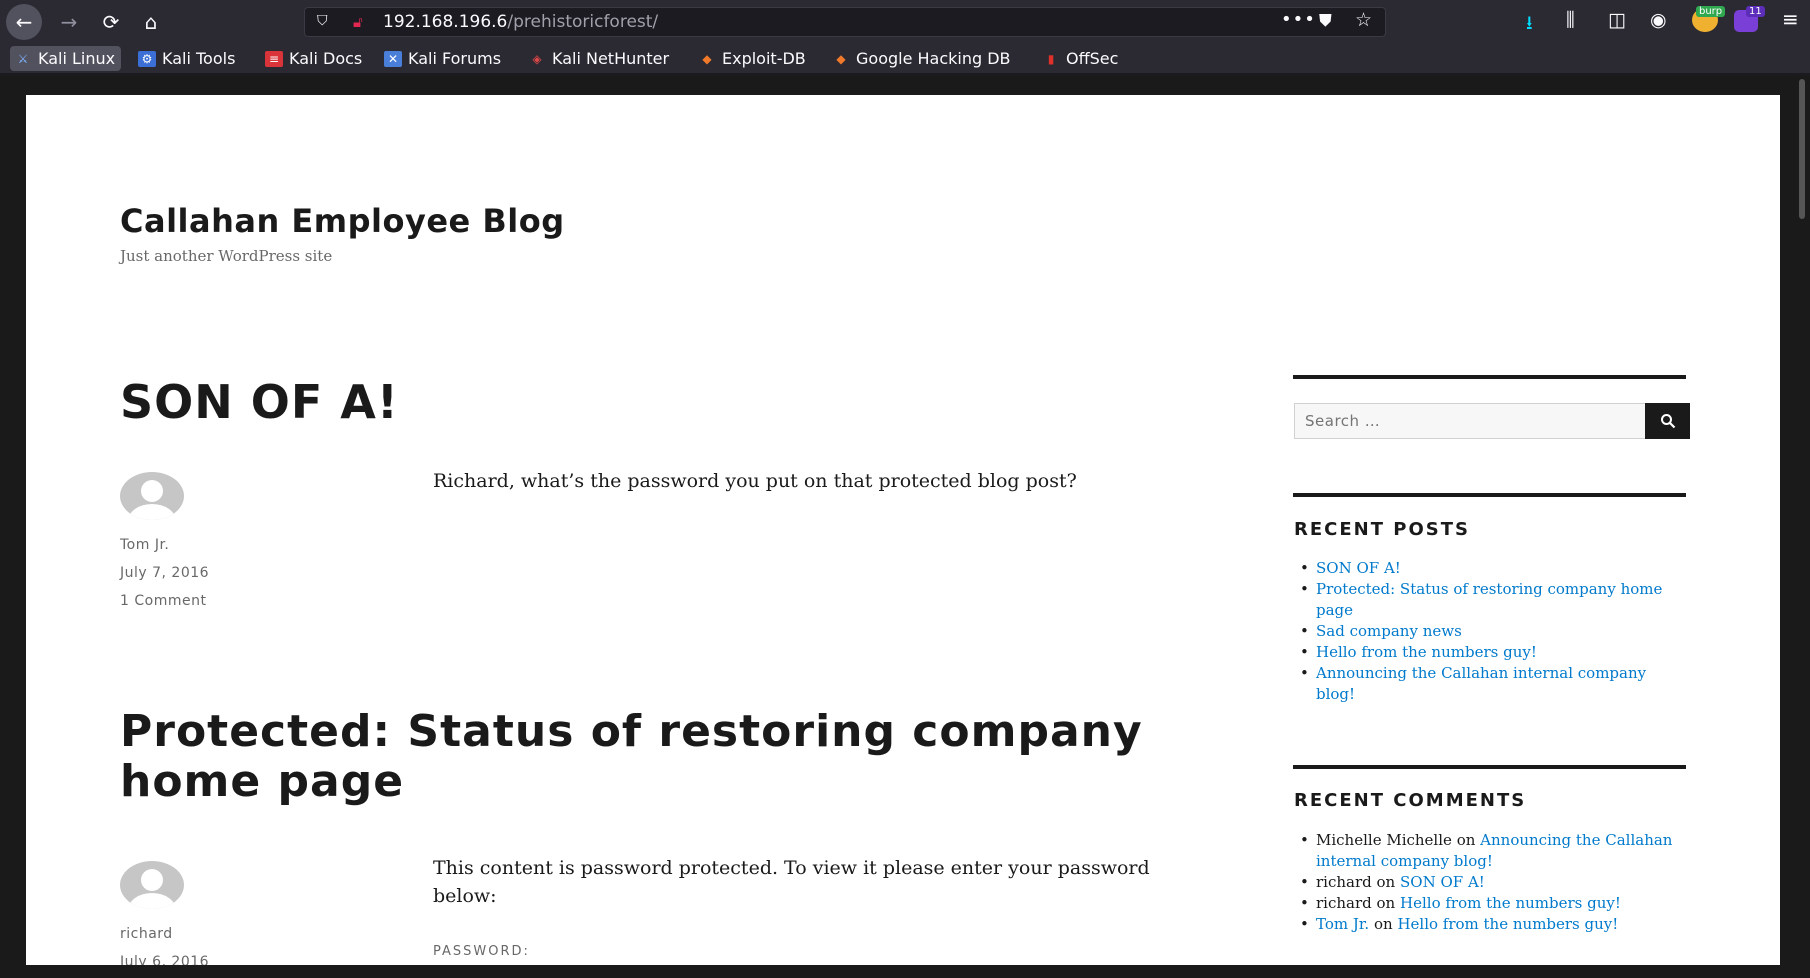  I want to click on recent-post-link: SON OF A!, so click(1358, 568).